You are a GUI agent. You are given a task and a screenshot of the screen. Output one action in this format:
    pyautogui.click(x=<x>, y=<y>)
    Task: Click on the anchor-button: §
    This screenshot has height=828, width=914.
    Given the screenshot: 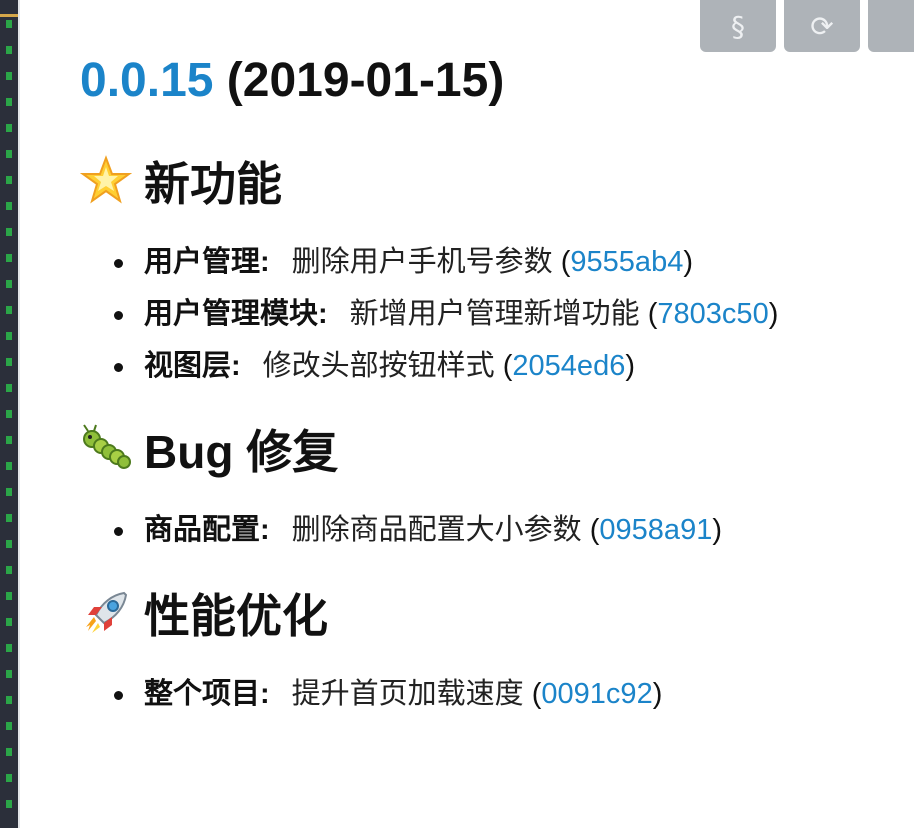 What is the action you would take?
    pyautogui.click(x=738, y=26)
    